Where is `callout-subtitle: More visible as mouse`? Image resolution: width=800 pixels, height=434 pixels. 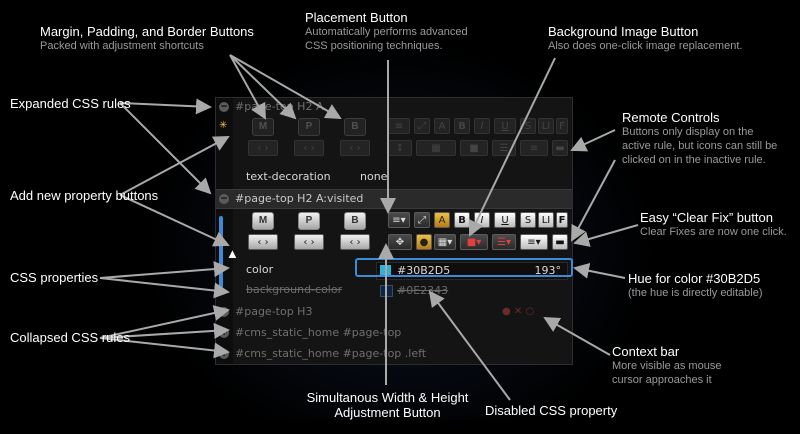
callout-subtitle: More visible as mouse is located at coordinates (667, 366).